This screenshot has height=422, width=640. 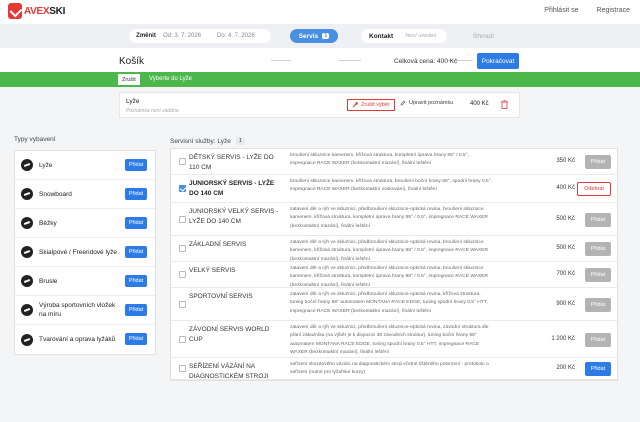 I want to click on equipment-type-item: Výroba sportovních vložek na míru Přidat, so click(x=85, y=310).